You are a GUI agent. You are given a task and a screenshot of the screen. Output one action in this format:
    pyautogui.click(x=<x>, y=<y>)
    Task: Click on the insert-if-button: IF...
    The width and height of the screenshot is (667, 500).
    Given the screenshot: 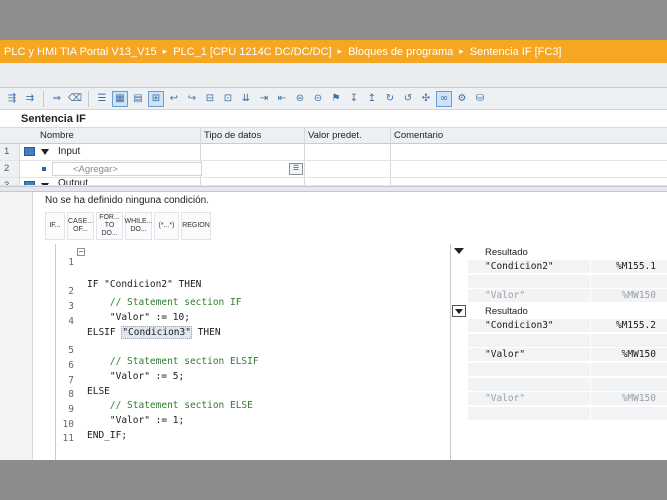 What is the action you would take?
    pyautogui.click(x=55, y=226)
    